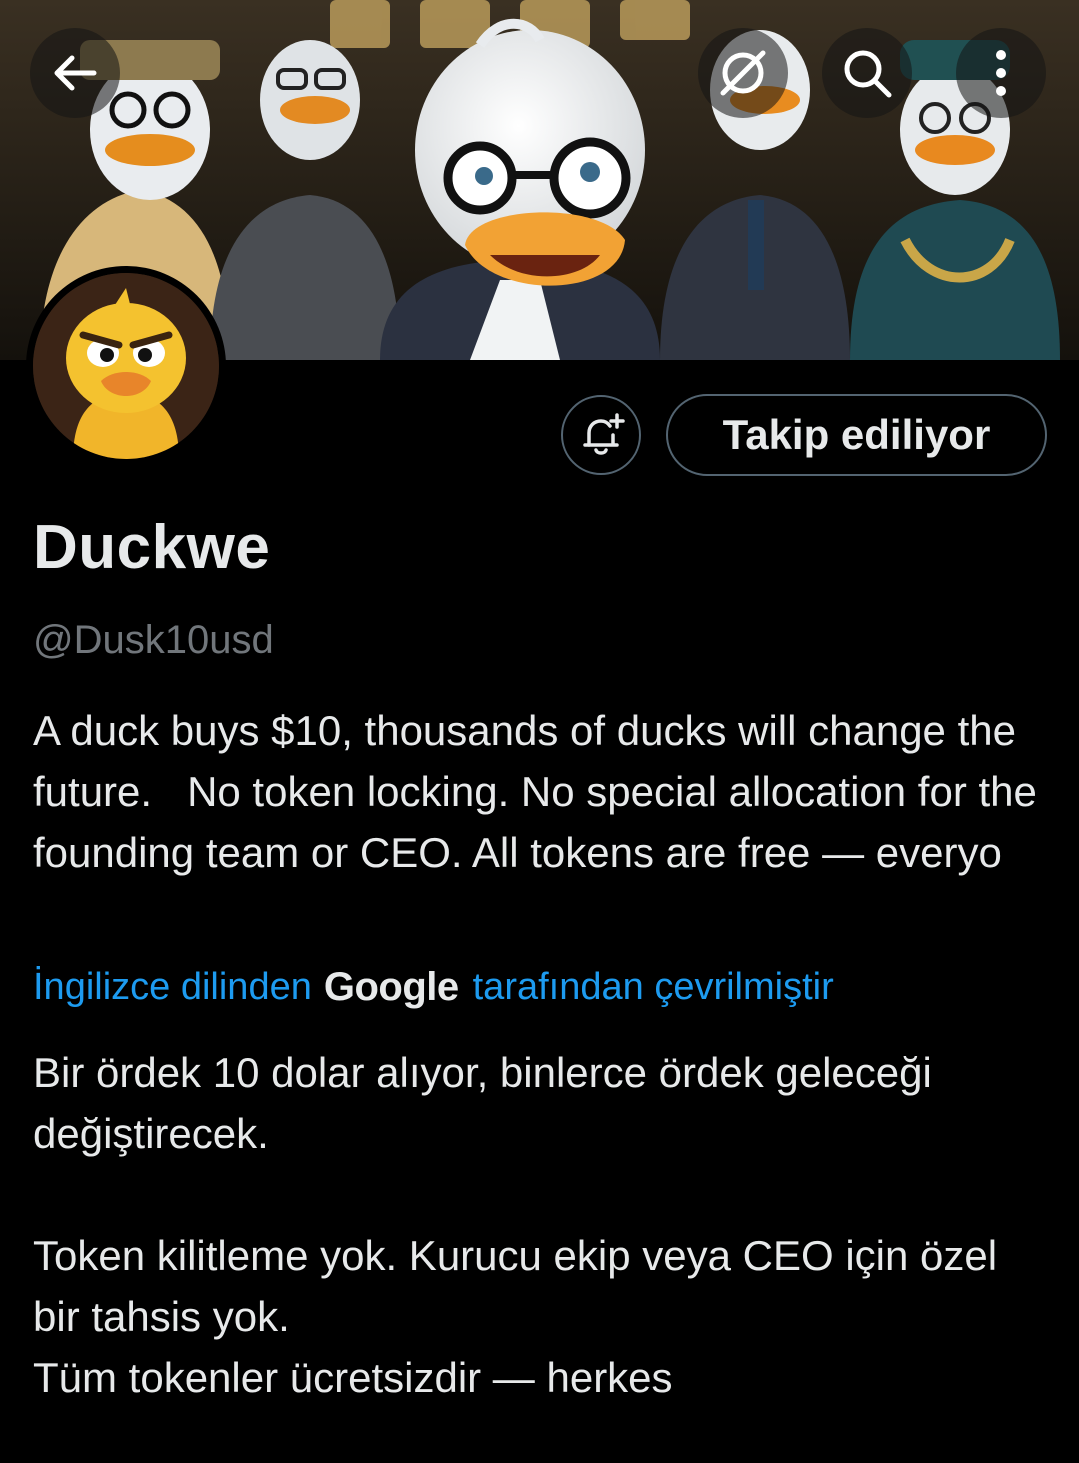 This screenshot has height=1463, width=1079. I want to click on translated-paragraph: Tüm tokenler ücretsizdir — herkes, so click(353, 1377).